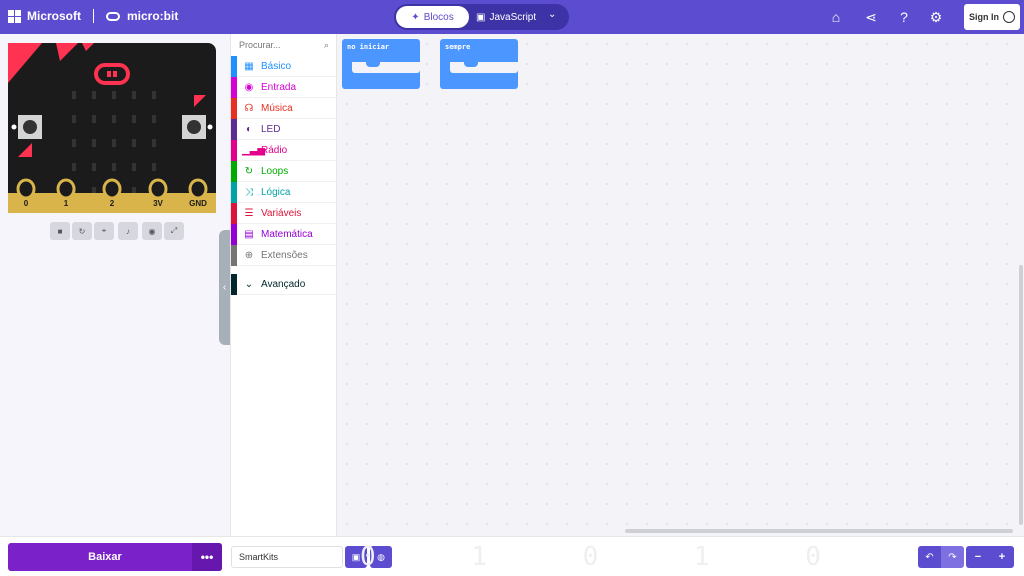 The image size is (1024, 576). Describe the element at coordinates (54, 16) in the screenshot. I see `brand-microsoft-label: Microsoft` at that location.